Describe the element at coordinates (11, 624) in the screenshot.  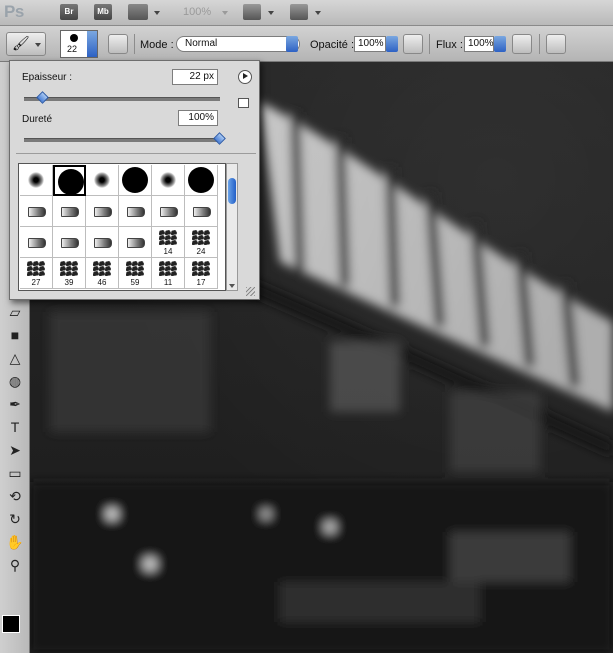
I see `foreground-color-swatch` at that location.